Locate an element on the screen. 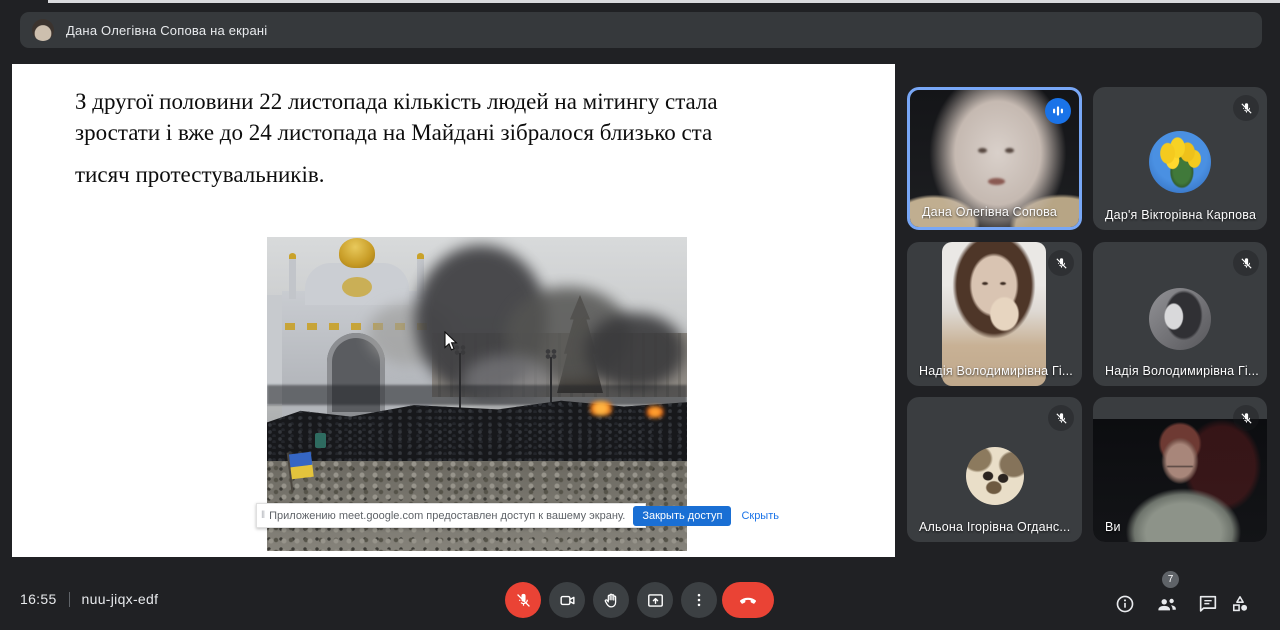  divider is located at coordinates (69, 599).